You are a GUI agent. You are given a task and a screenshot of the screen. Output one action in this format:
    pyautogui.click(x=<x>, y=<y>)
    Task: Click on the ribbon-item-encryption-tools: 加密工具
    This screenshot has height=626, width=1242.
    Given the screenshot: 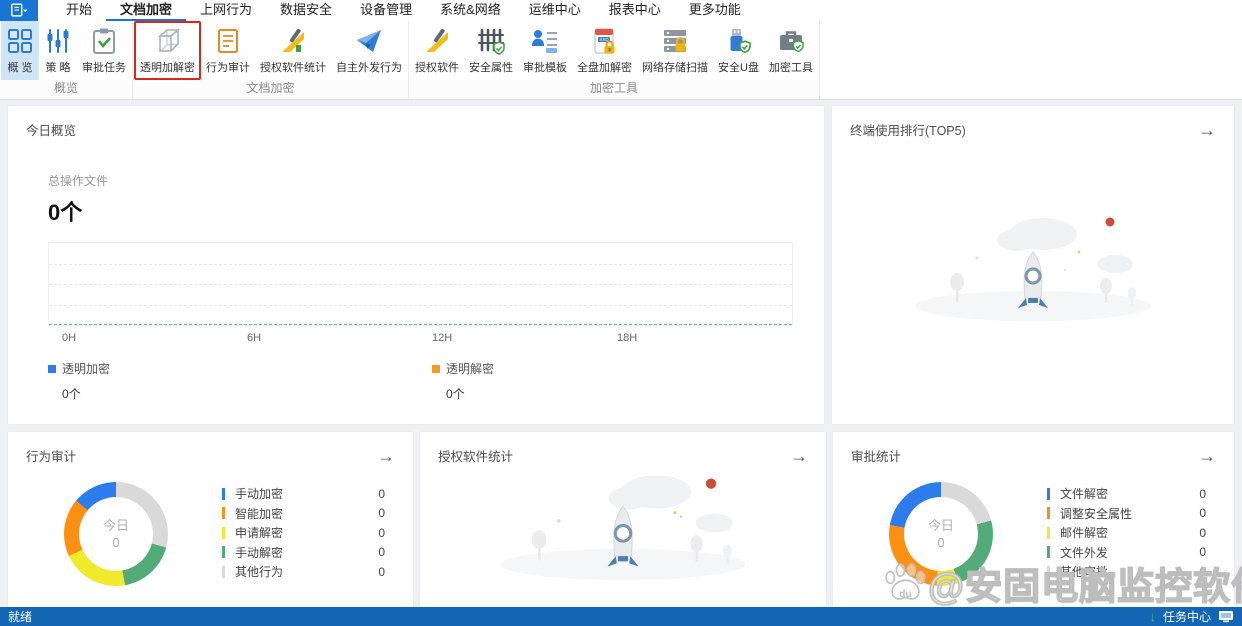 What is the action you would take?
    pyautogui.click(x=791, y=50)
    